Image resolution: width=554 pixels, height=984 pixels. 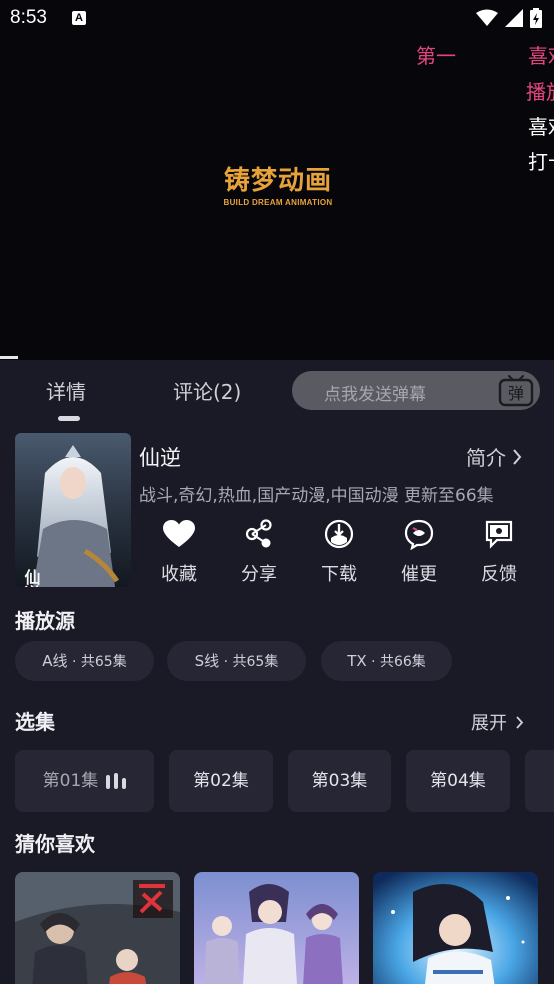 What do you see at coordinates (179, 533) in the screenshot?
I see `heart-icon` at bounding box center [179, 533].